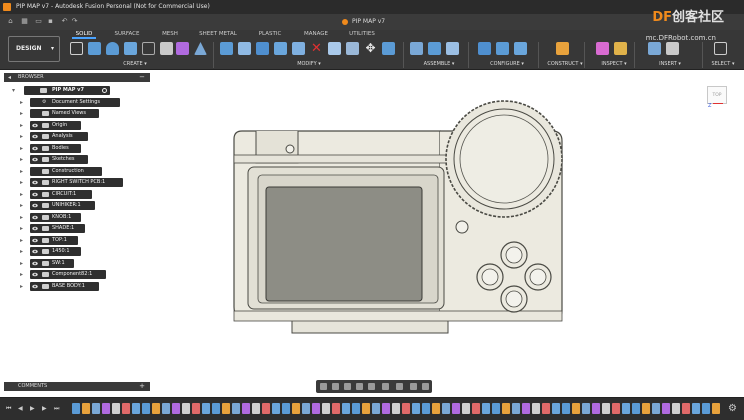 This screenshot has width=744, height=420. I want to click on tab-utilities: UTILITIES, so click(362, 34).